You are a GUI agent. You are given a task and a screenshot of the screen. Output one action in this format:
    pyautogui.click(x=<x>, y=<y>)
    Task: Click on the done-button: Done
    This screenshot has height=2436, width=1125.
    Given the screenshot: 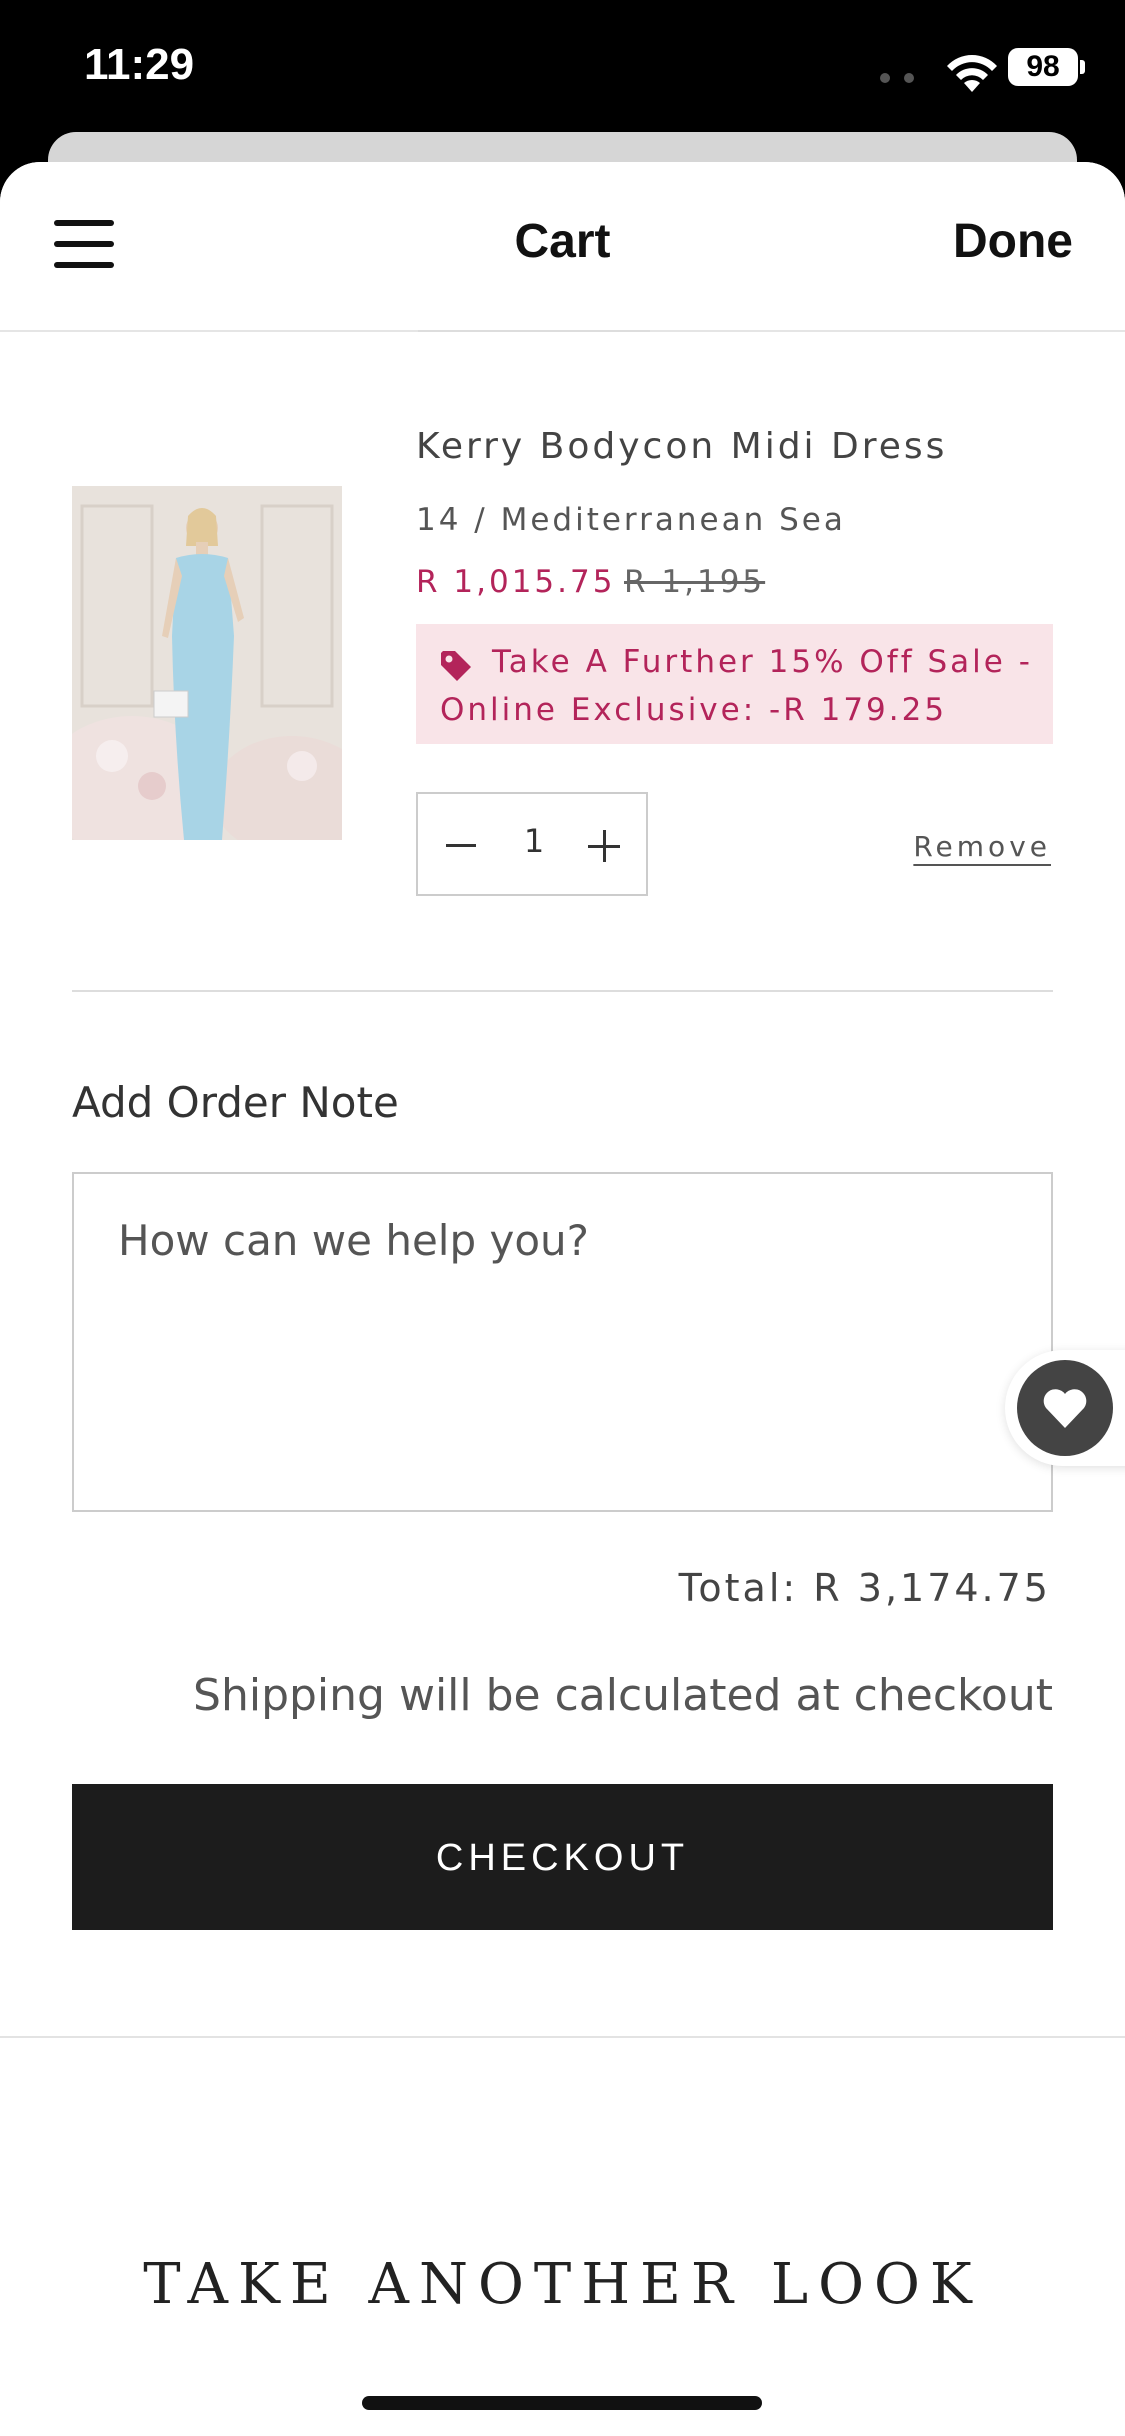 What is the action you would take?
    pyautogui.click(x=1013, y=241)
    